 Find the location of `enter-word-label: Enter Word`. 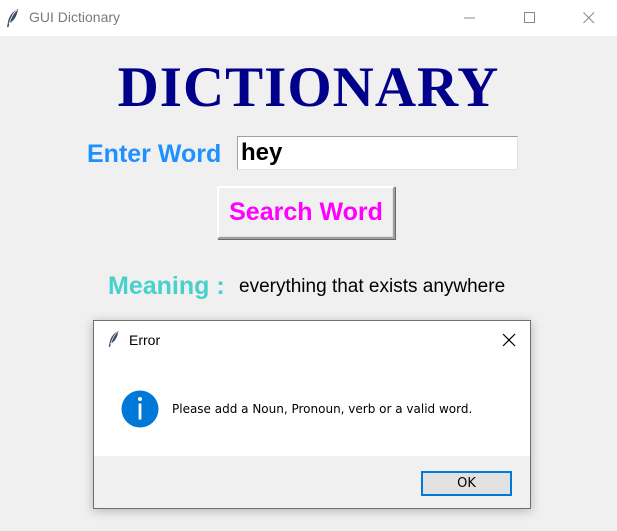

enter-word-label: Enter Word is located at coordinates (154, 154).